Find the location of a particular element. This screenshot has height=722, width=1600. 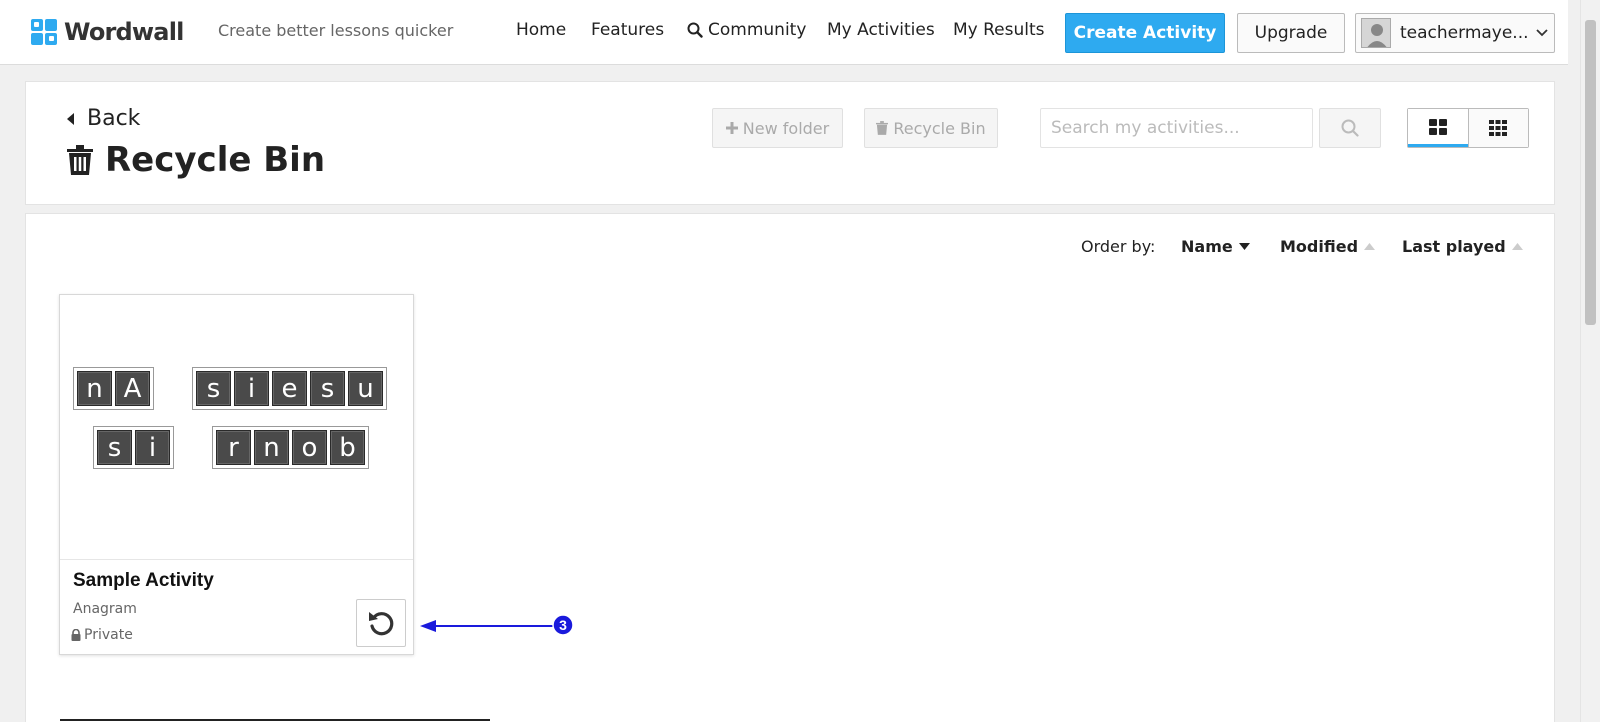

restore-button is located at coordinates (381, 623).